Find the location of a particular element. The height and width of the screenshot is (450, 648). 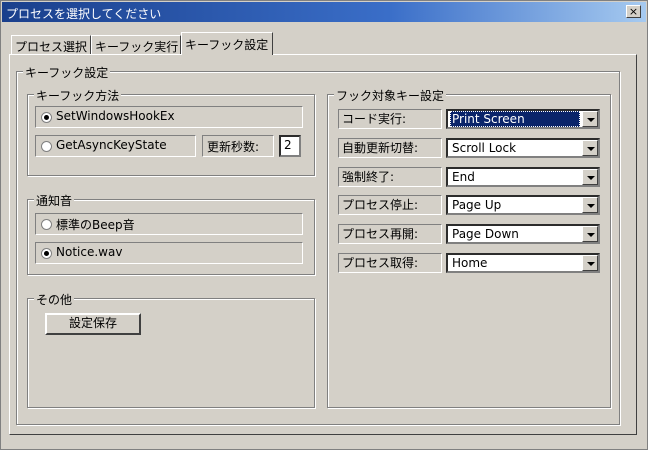

key-select-code-run: Print Screen is located at coordinates (523, 119).